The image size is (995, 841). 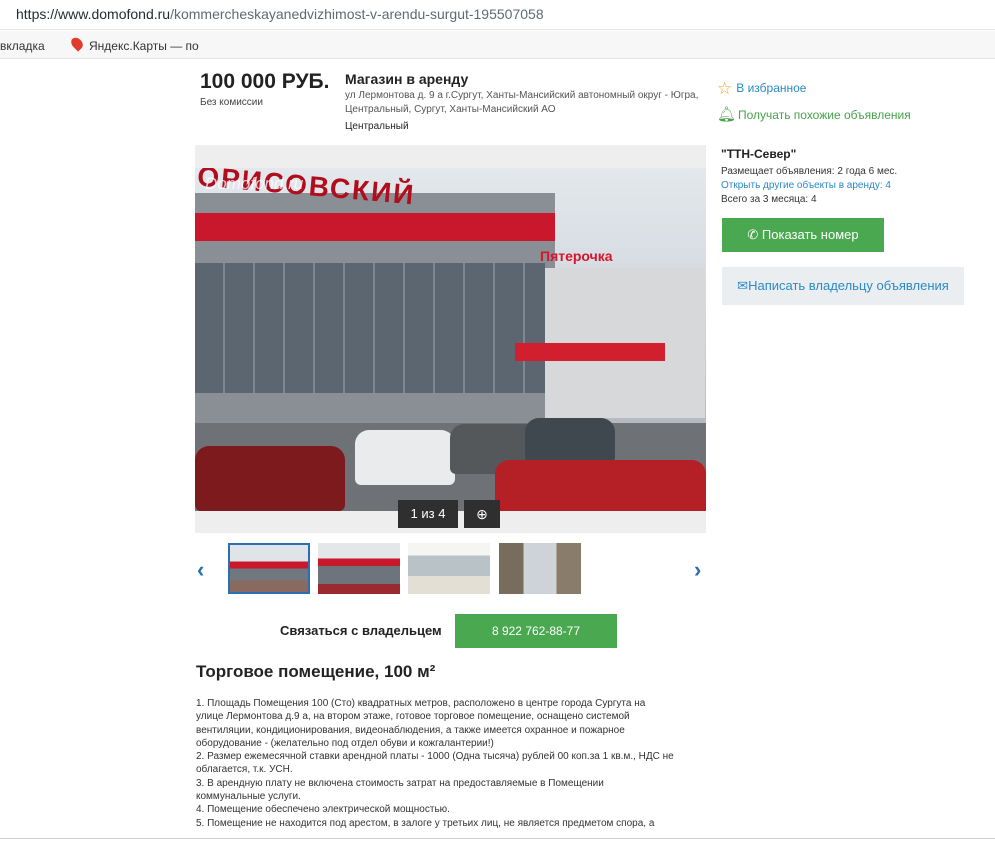 What do you see at coordinates (753, 234) in the screenshot?
I see `phone-icon: ✆` at bounding box center [753, 234].